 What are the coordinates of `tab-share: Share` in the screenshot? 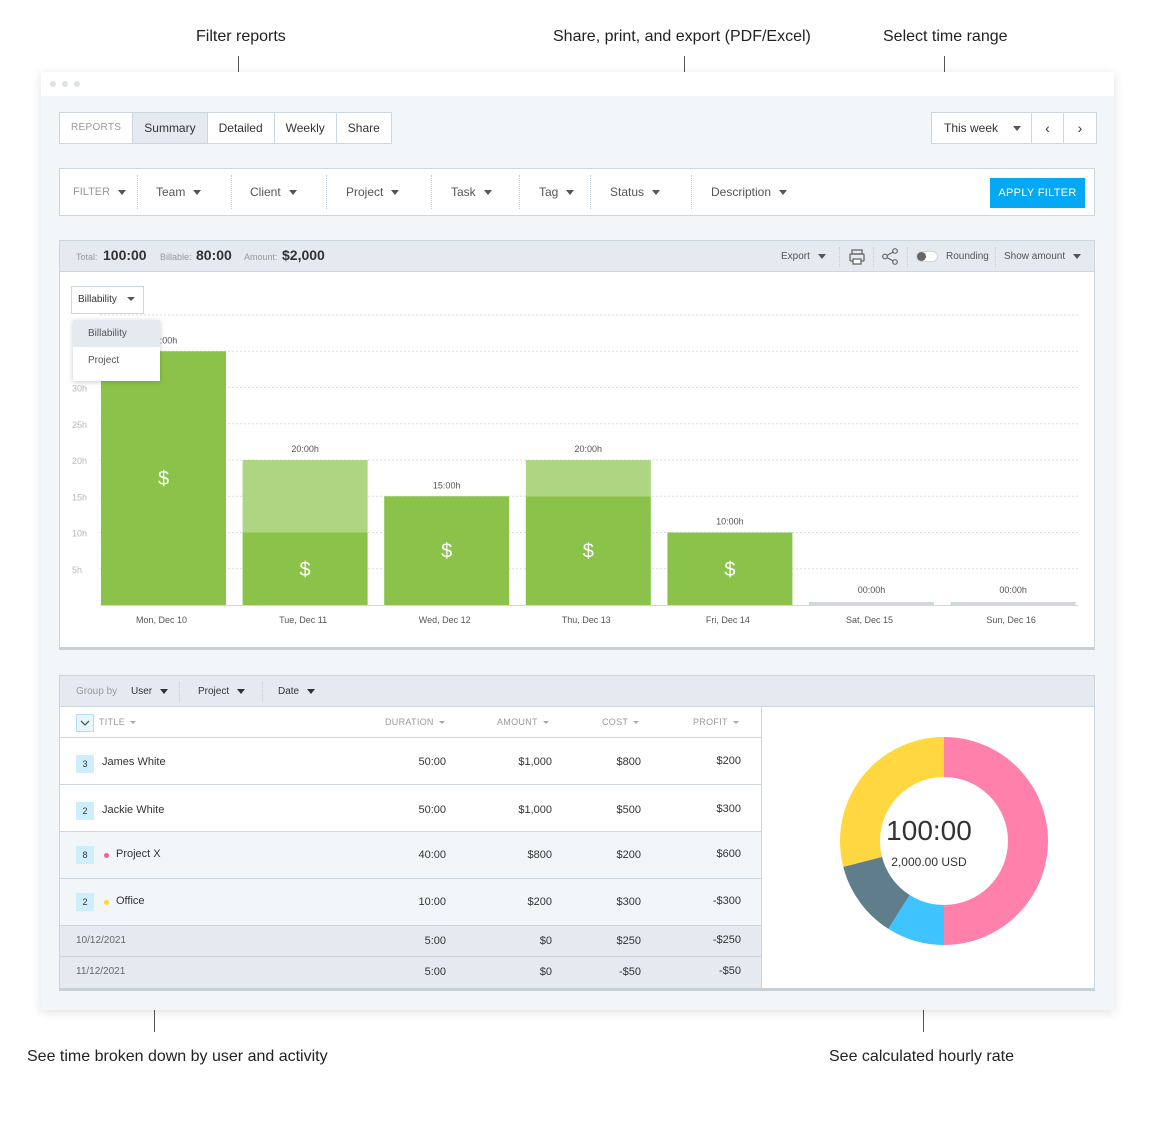 It's located at (364, 128).